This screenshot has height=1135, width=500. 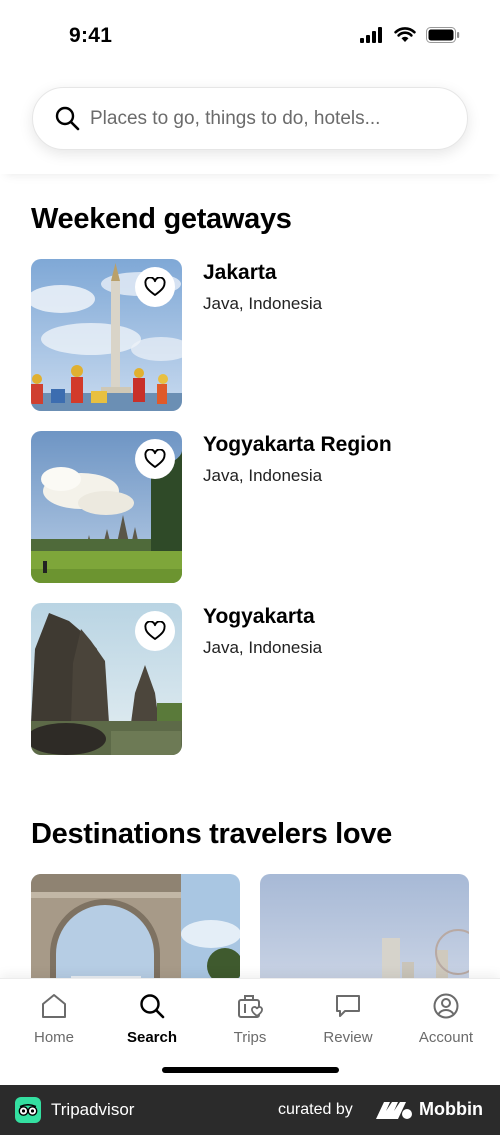 What do you see at coordinates (348, 1037) in the screenshot?
I see `tab-label: Review` at bounding box center [348, 1037].